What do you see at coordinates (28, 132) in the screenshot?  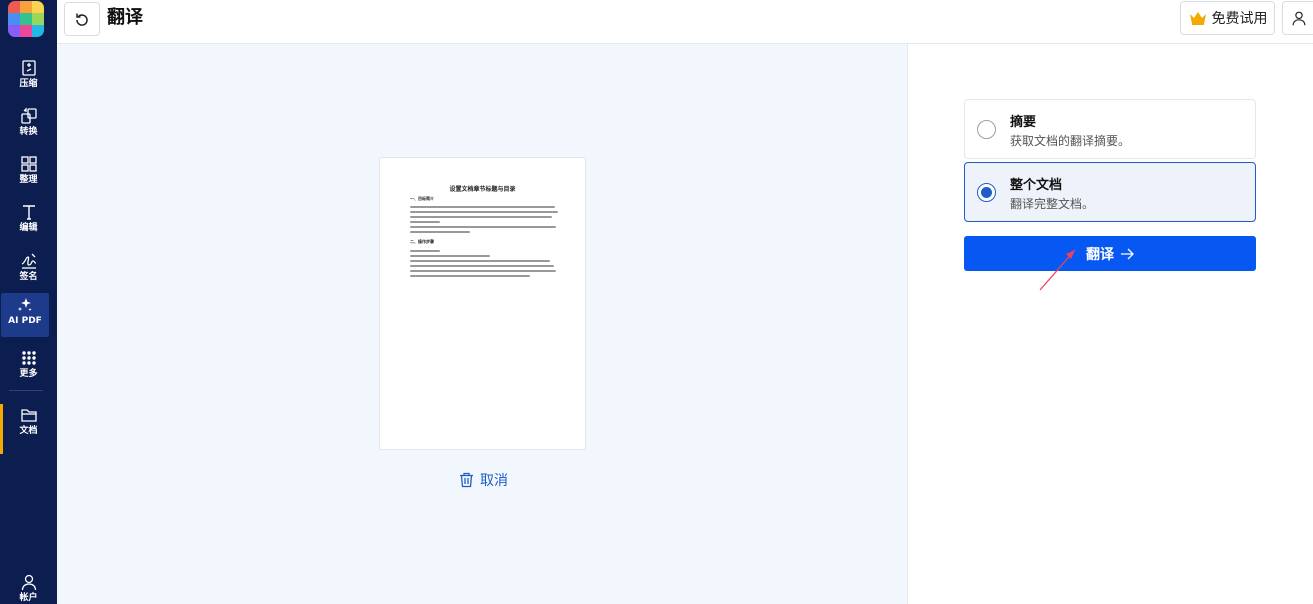 I see `sidebar-item-label: 转换` at bounding box center [28, 132].